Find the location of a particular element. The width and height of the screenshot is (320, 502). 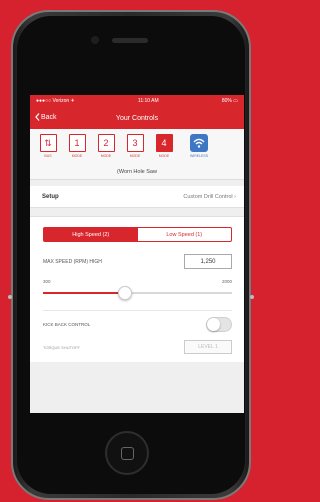

battery-text: 80% ▭ is located at coordinates (229, 101).